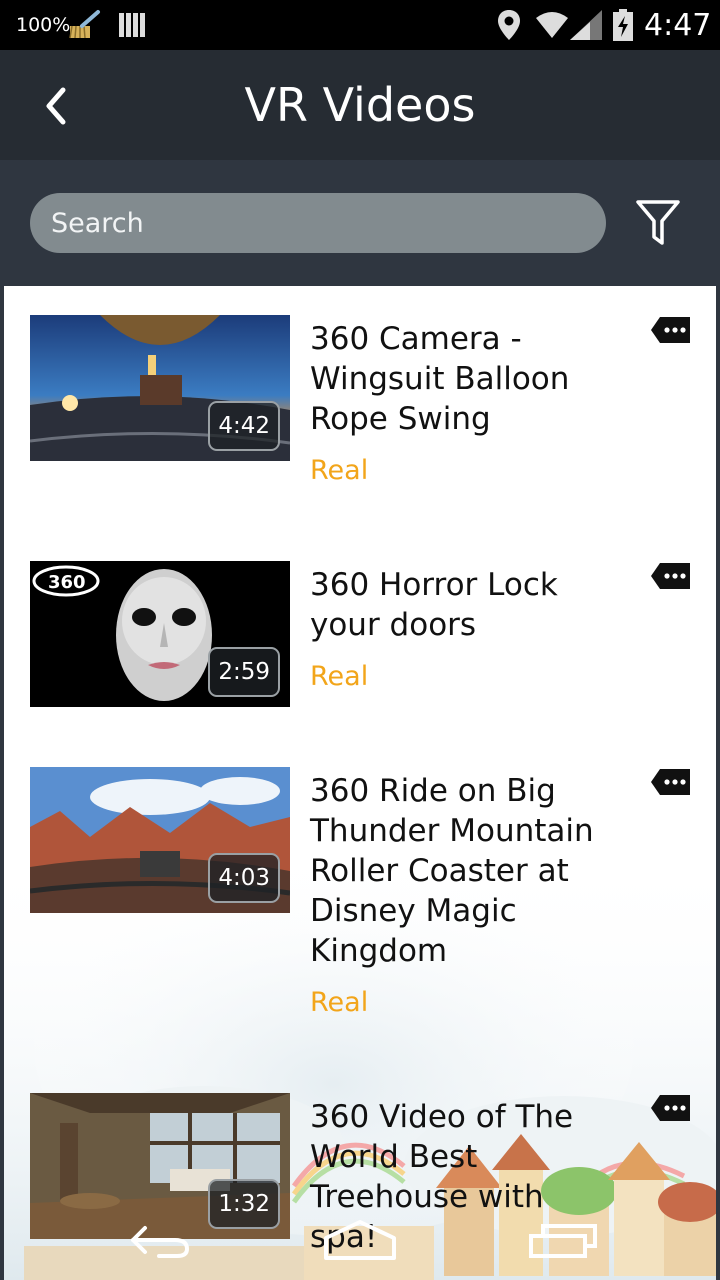  I want to click on search-bar, so click(360, 223).